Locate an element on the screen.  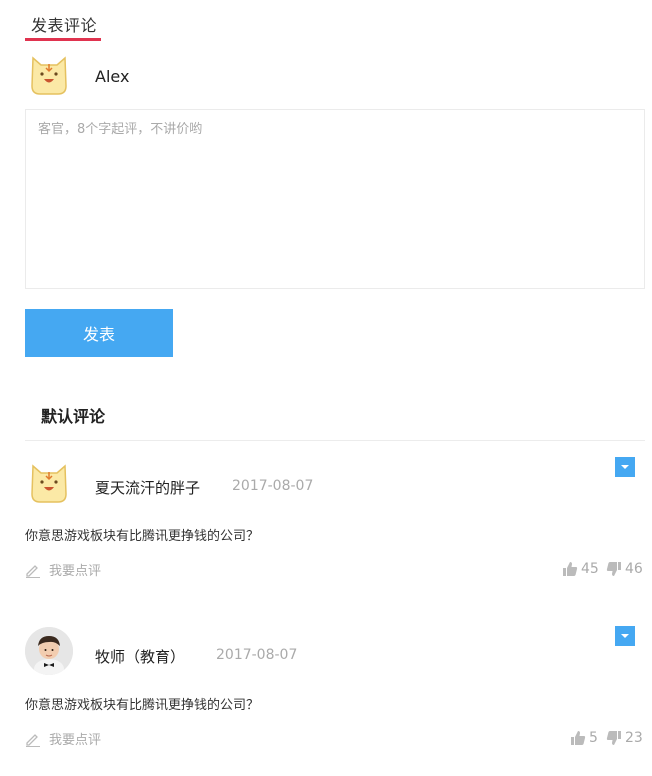
dislike-button: 23 is located at coordinates (624, 738).